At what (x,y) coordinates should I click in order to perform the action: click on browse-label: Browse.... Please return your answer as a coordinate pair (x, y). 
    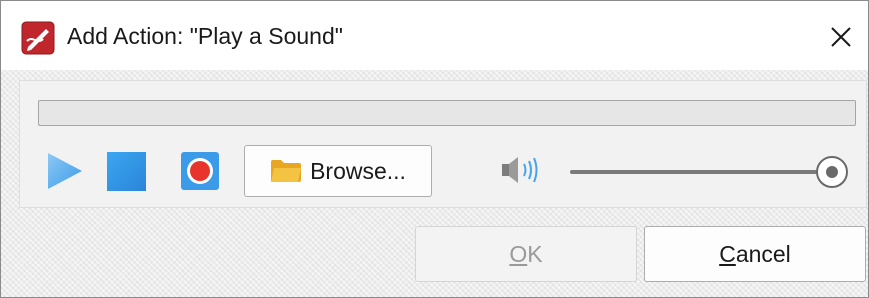
    Looking at the image, I should click on (358, 170).